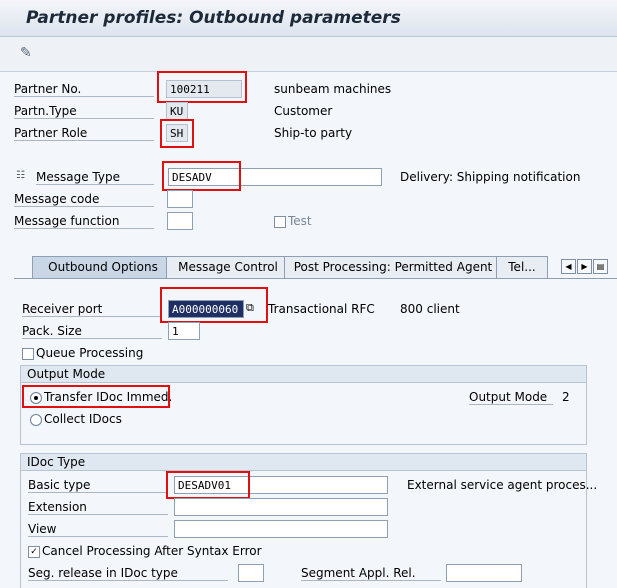 This screenshot has height=588, width=617. Describe the element at coordinates (202, 87) in the screenshot. I see `highlight-partner-no` at that location.